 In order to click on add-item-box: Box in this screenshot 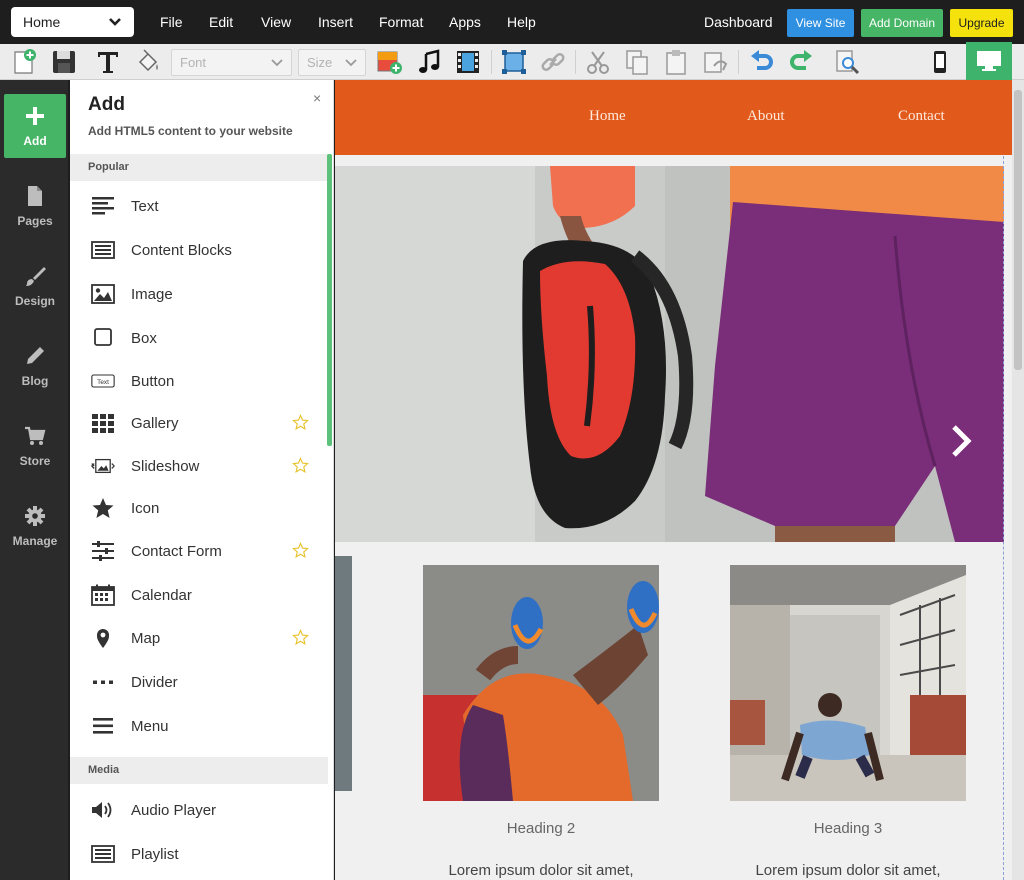, I will do `click(199, 338)`.